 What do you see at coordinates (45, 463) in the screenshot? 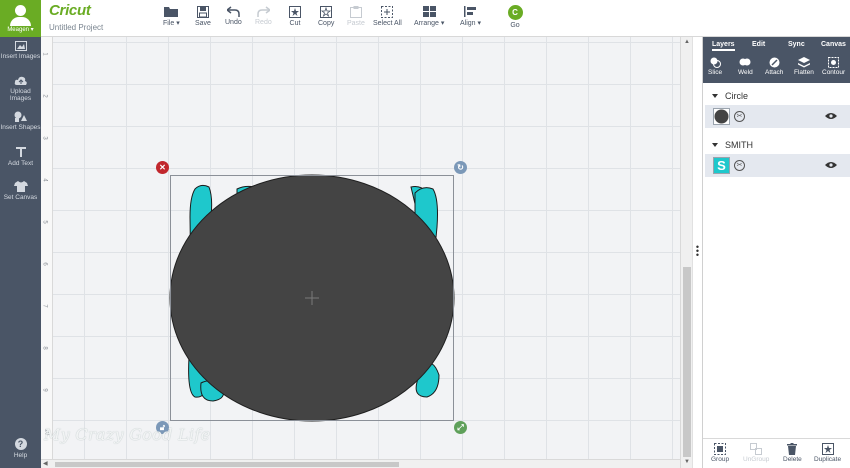
I see `scroll-left-icon: ◀` at bounding box center [45, 463].